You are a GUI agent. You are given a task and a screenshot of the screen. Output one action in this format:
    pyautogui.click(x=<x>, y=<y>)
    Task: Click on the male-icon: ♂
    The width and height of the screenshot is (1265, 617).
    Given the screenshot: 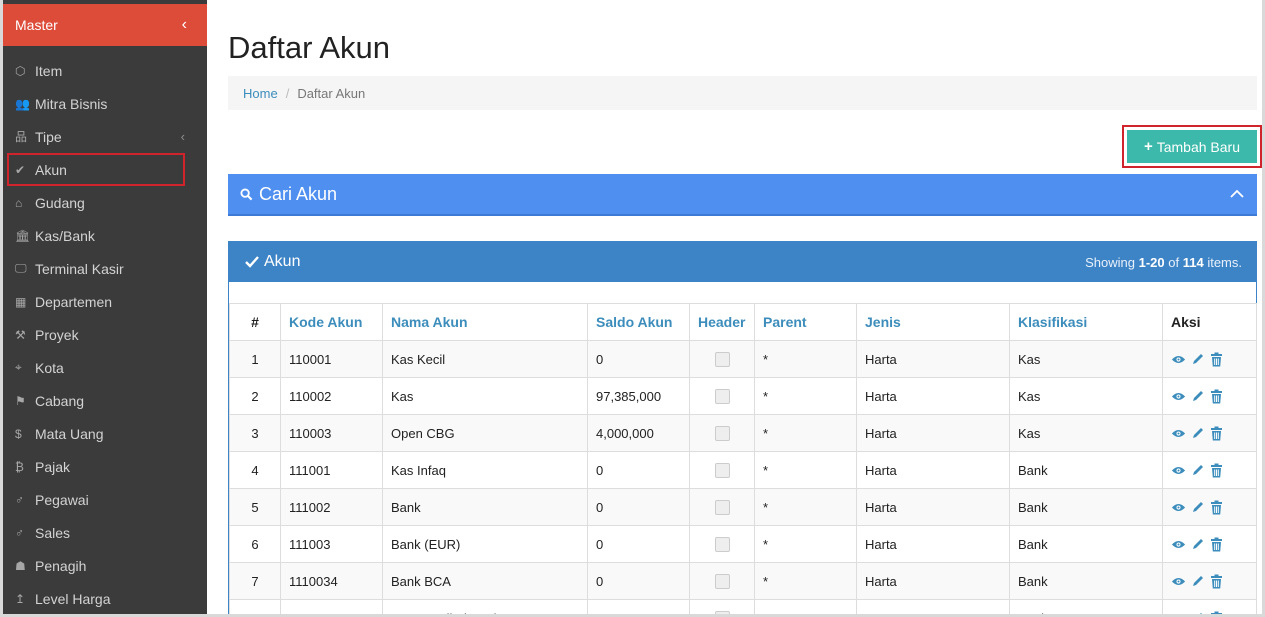 What is the action you would take?
    pyautogui.click(x=19, y=532)
    